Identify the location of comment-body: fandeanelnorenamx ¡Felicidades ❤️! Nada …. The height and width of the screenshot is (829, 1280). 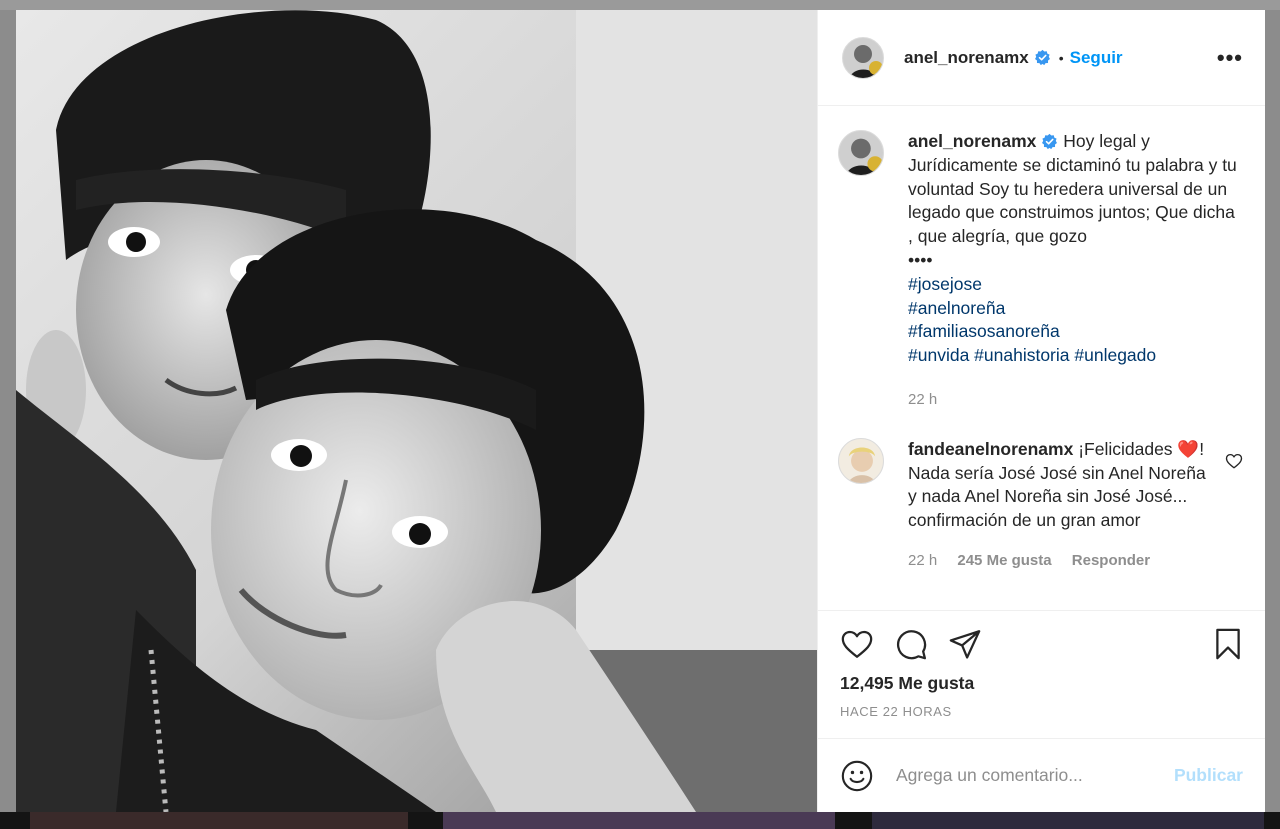
(1061, 505).